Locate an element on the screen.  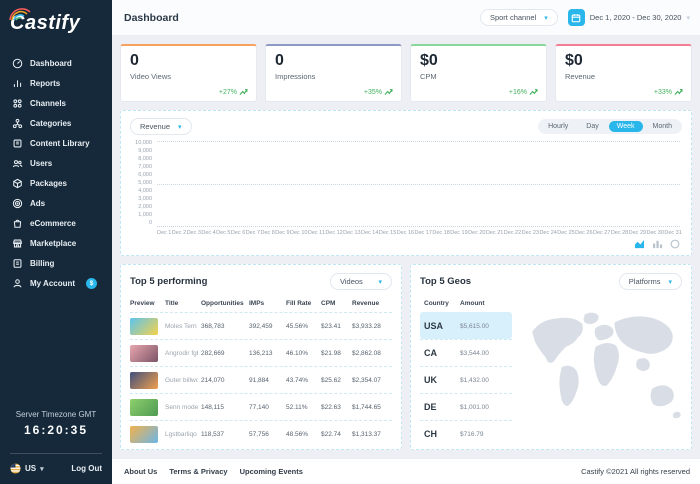
stat-delta: +16% is located at coordinates (523, 92).